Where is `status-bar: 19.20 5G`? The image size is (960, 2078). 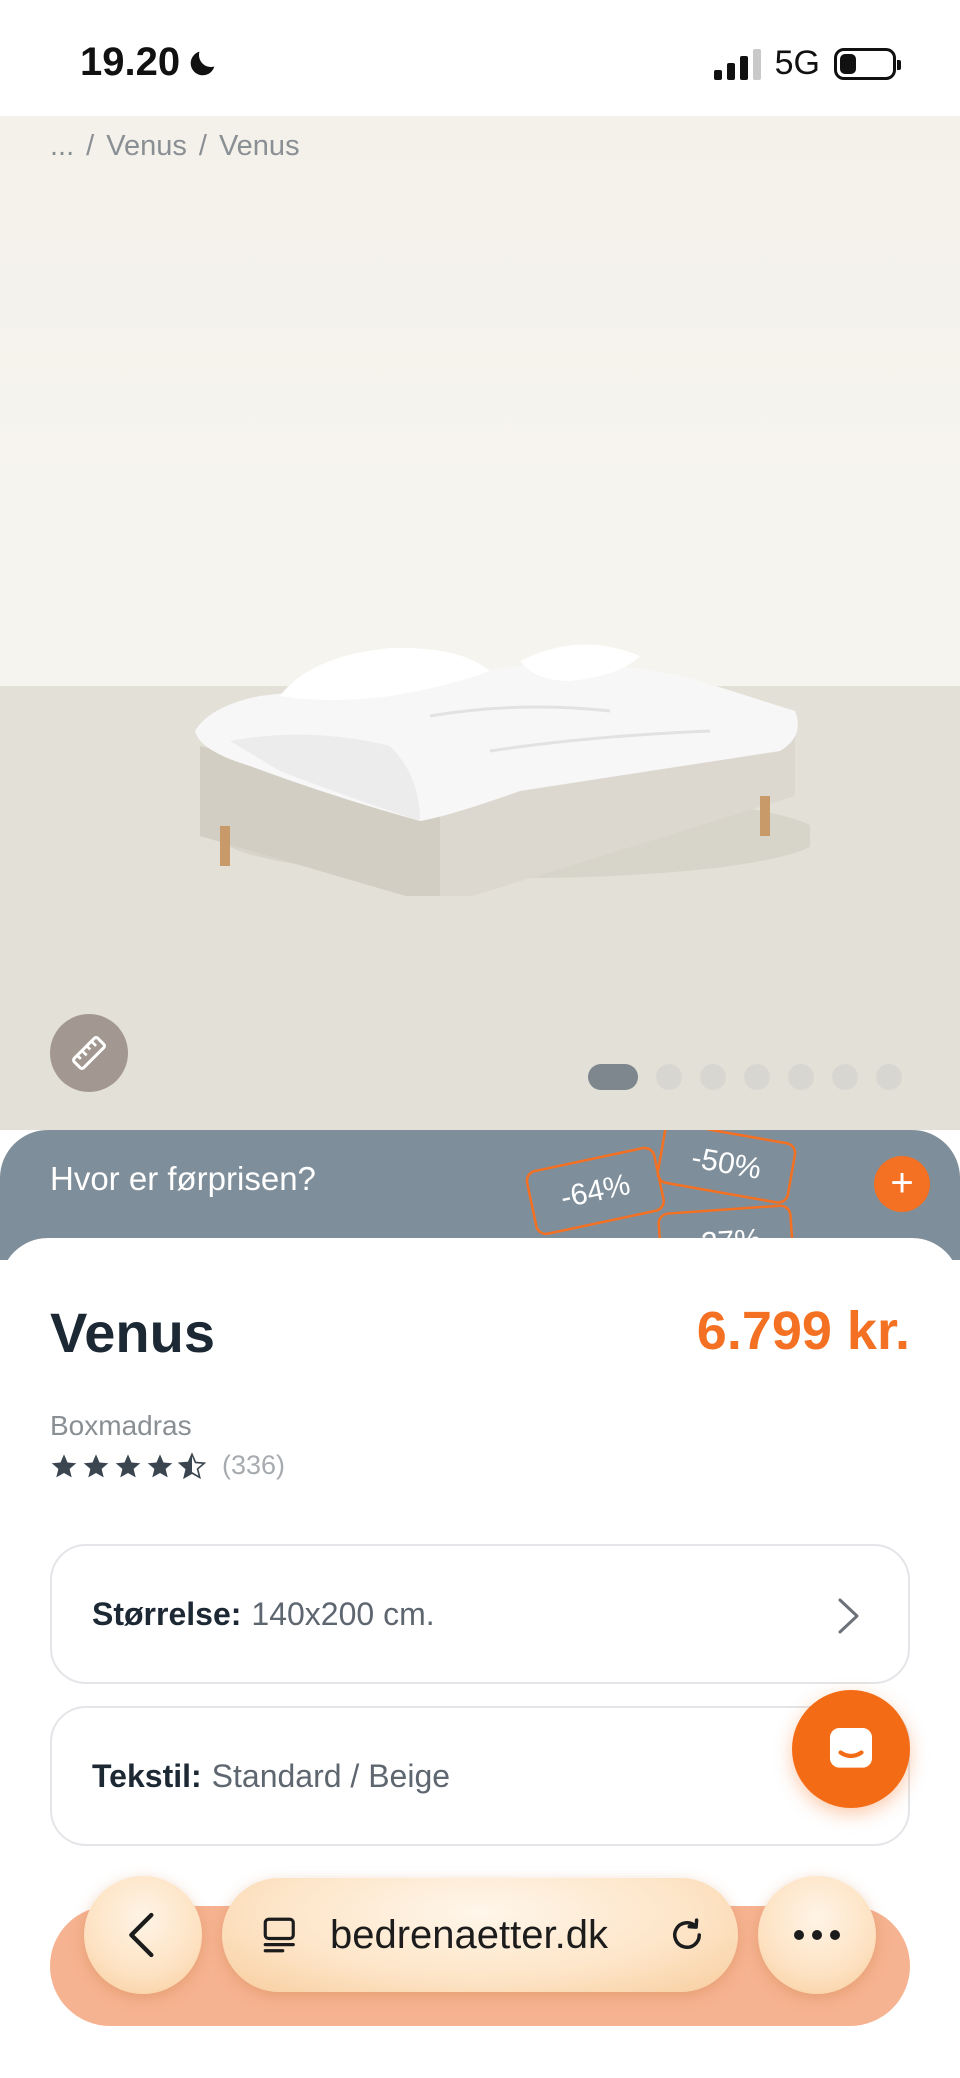
status-bar: 19.20 5G is located at coordinates (480, 58).